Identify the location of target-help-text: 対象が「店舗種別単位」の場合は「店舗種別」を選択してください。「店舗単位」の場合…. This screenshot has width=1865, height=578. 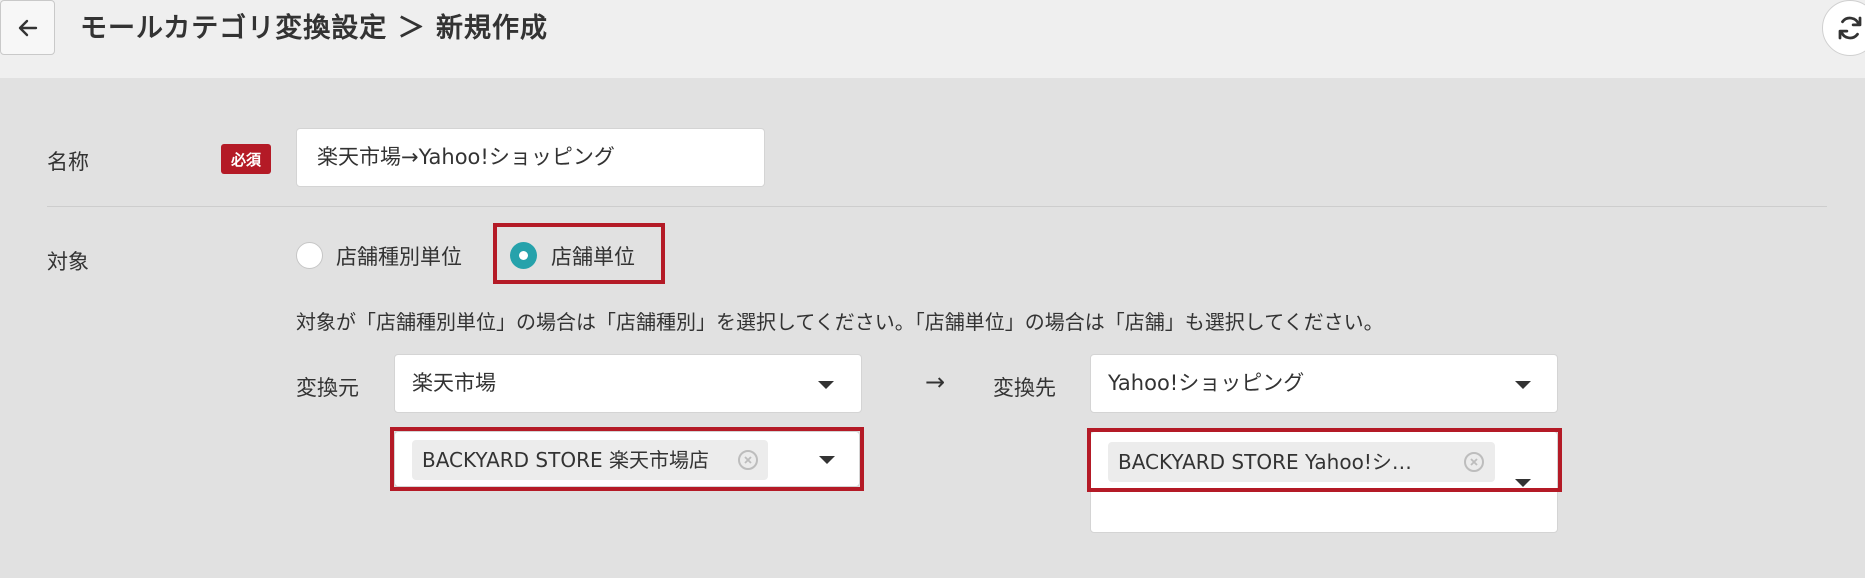
(840, 322).